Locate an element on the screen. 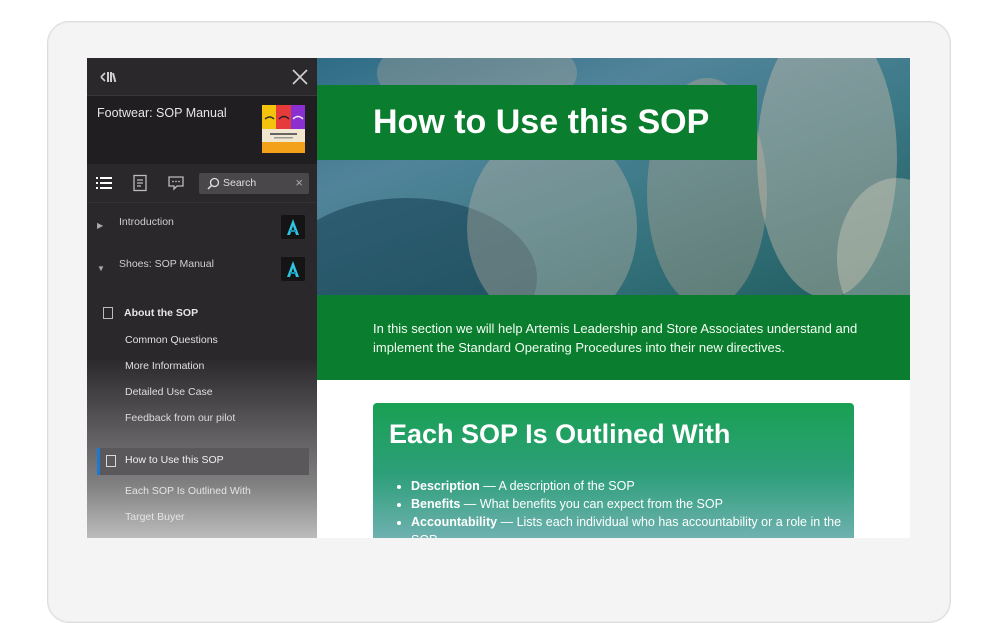  page-title: How to Use this SOP is located at coordinates (541, 122).